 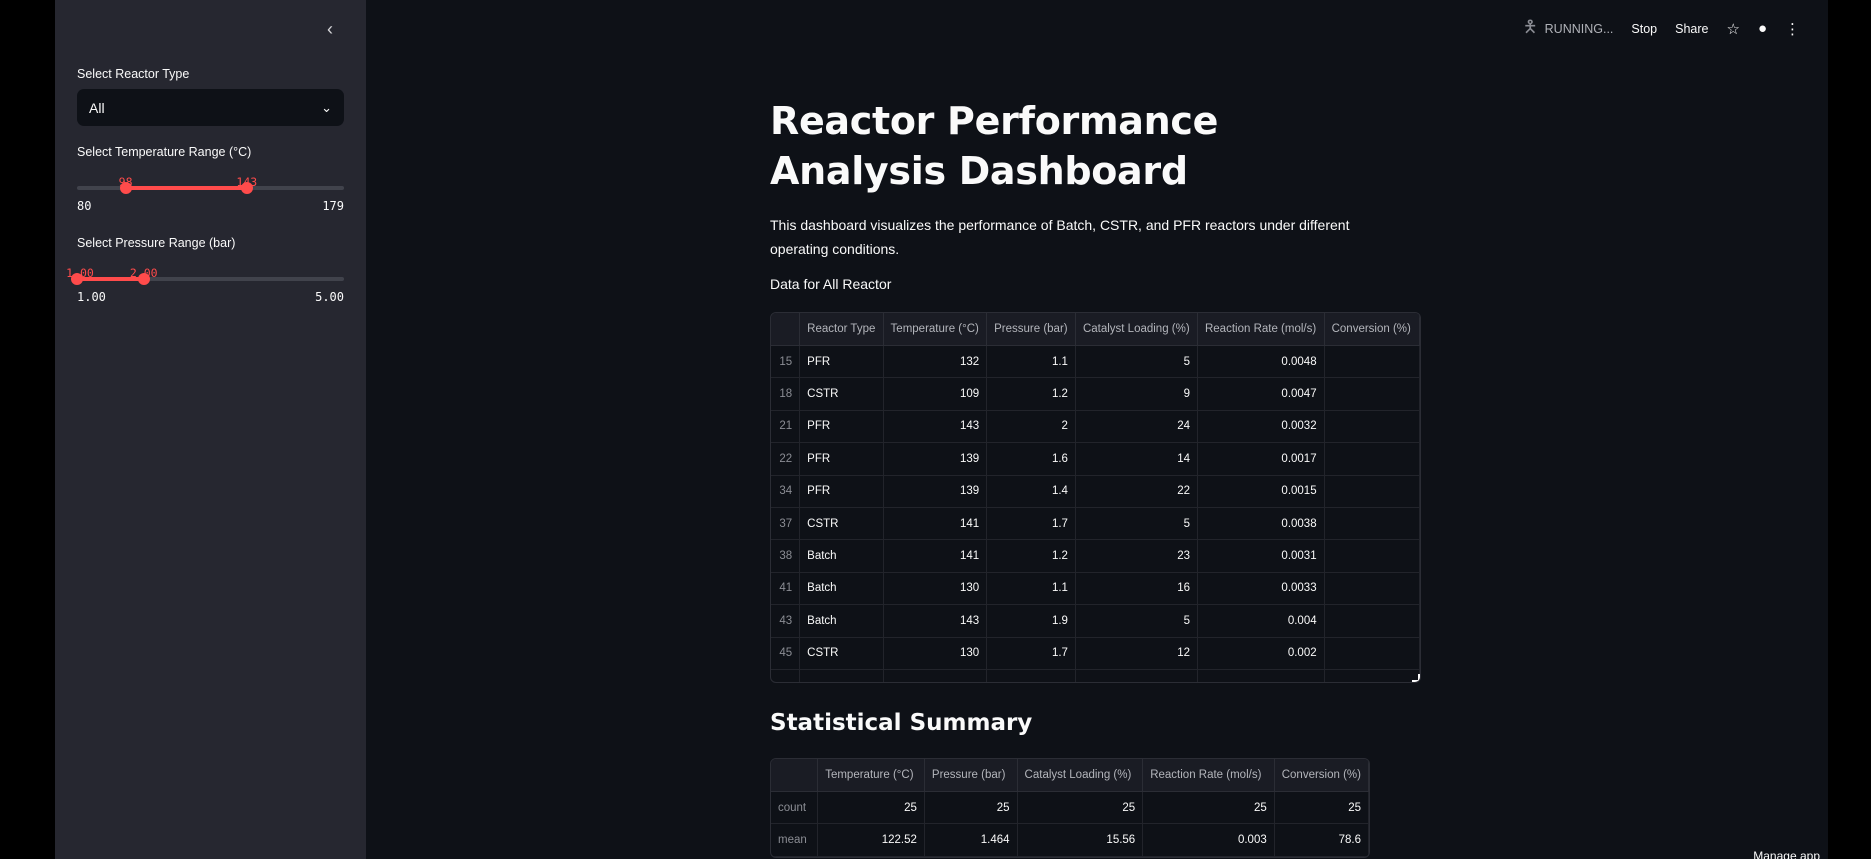 What do you see at coordinates (133, 74) in the screenshot?
I see `reactor-type-label: Select Reactor Type` at bounding box center [133, 74].